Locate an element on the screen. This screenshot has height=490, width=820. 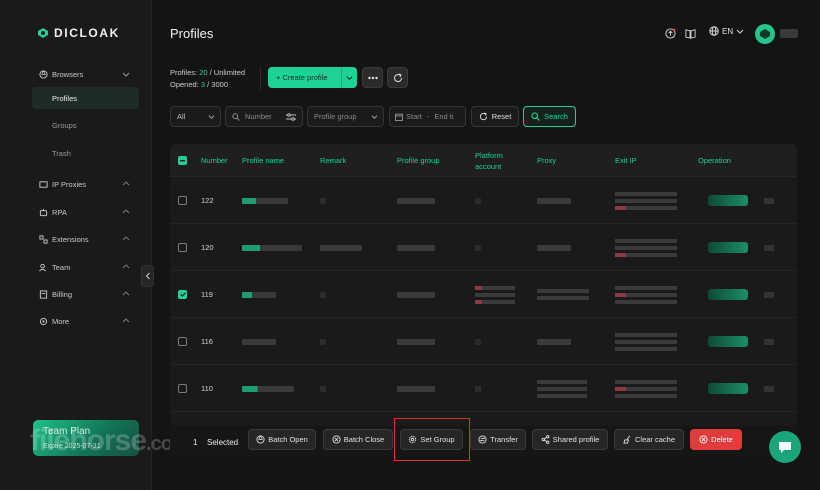
column-platform-line1: Platform is located at coordinates (489, 155).